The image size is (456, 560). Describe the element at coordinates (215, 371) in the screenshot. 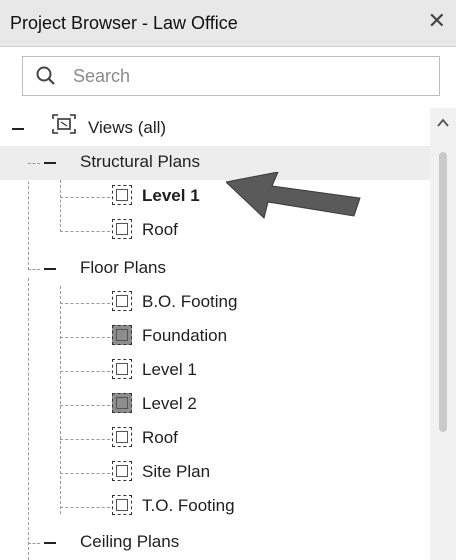

I see `tree-item-floor-level-1: Level 1` at that location.